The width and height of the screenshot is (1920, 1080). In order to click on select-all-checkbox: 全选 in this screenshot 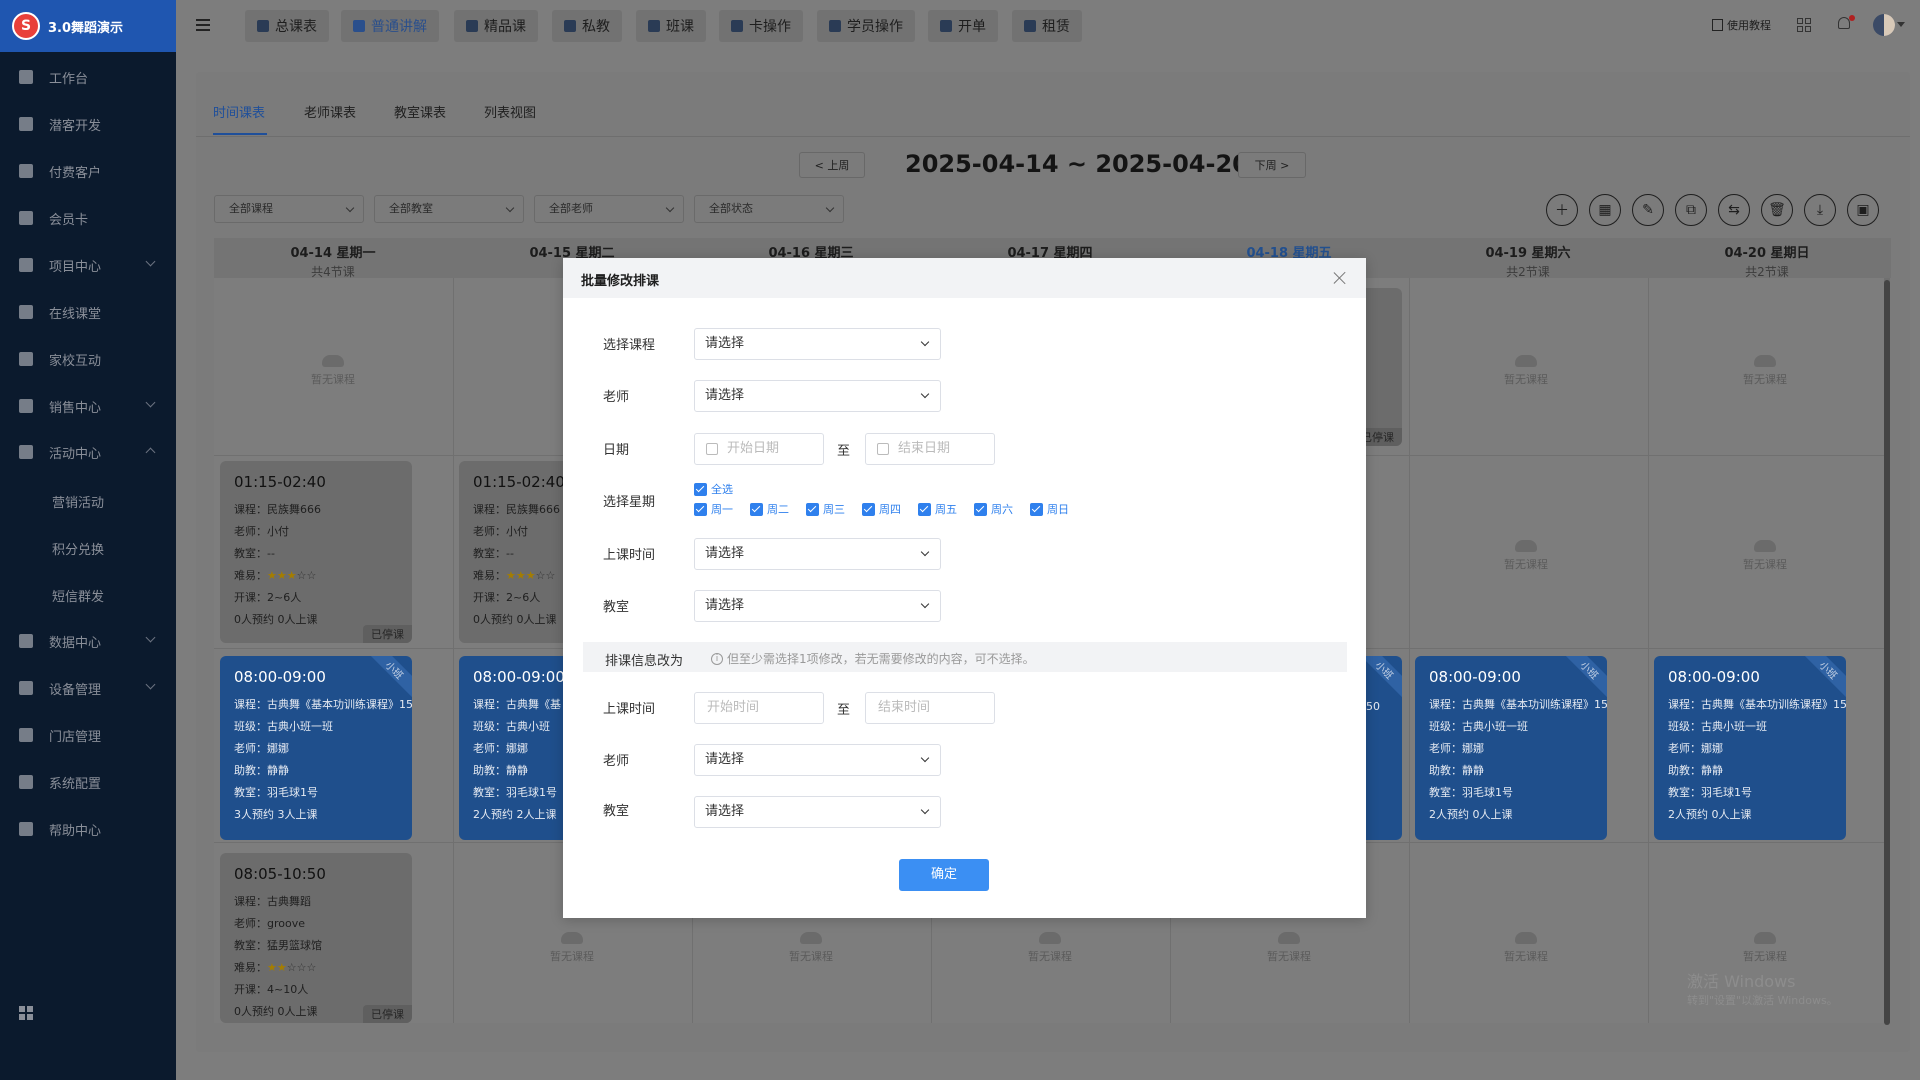, I will do `click(713, 489)`.